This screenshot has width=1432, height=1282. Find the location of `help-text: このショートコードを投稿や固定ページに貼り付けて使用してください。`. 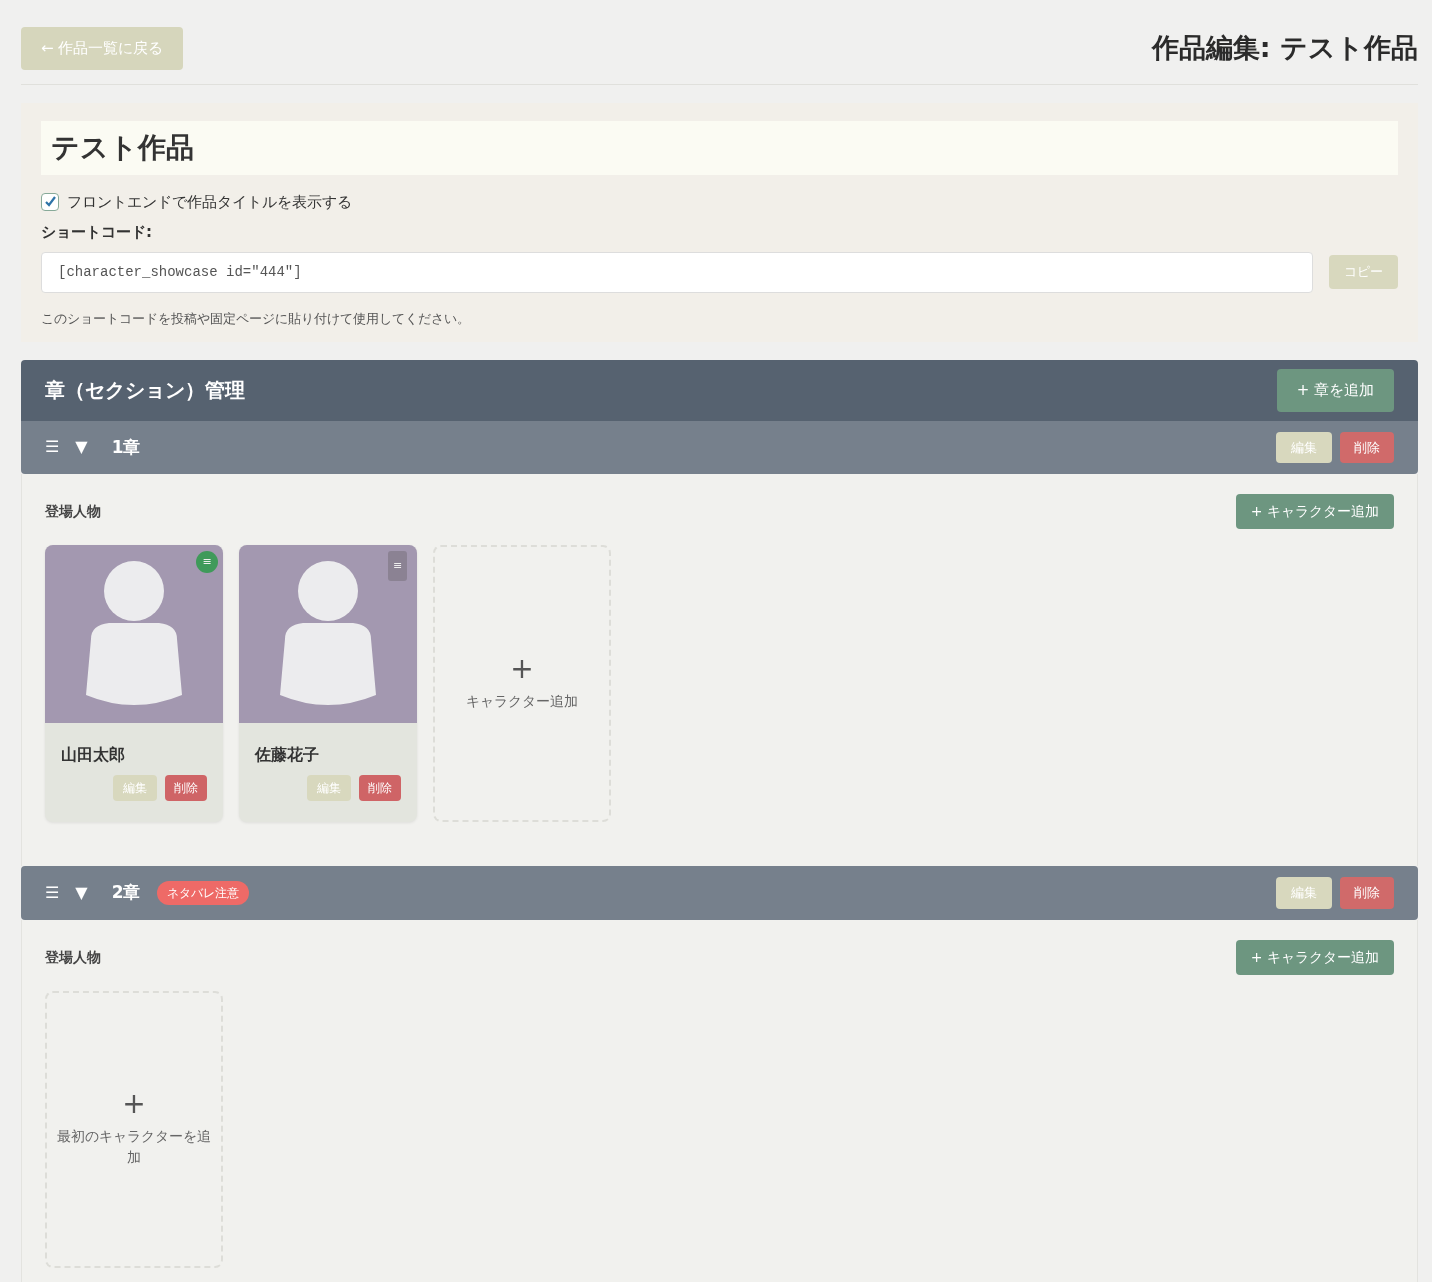

help-text: このショートコードを投稿や固定ページに貼り付けて使用してください。 is located at coordinates (256, 318).